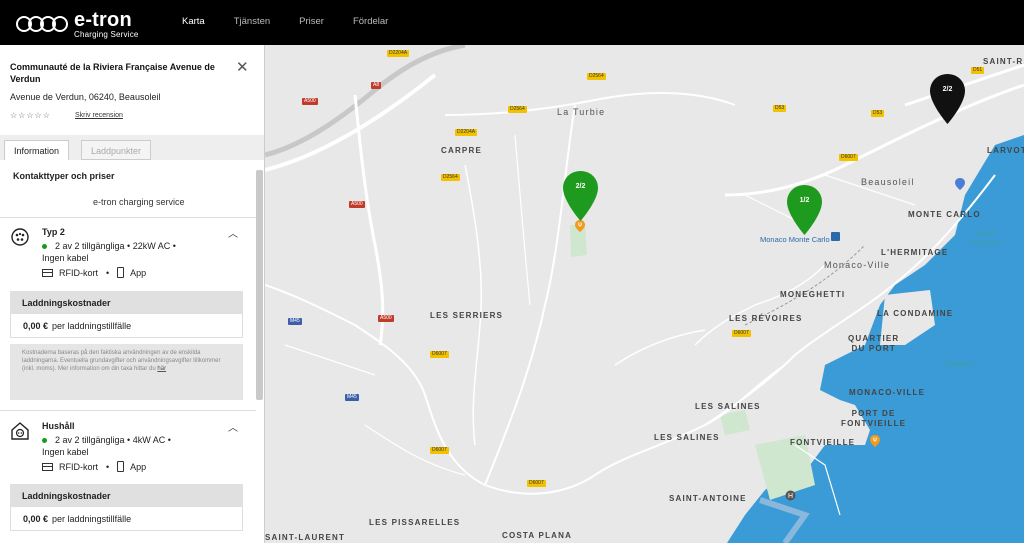 The width and height of the screenshot is (1024, 543). What do you see at coordinates (113, 440) in the screenshot?
I see `availability-text: 2 av 2 tillgängliga • 4kW AC •` at bounding box center [113, 440].